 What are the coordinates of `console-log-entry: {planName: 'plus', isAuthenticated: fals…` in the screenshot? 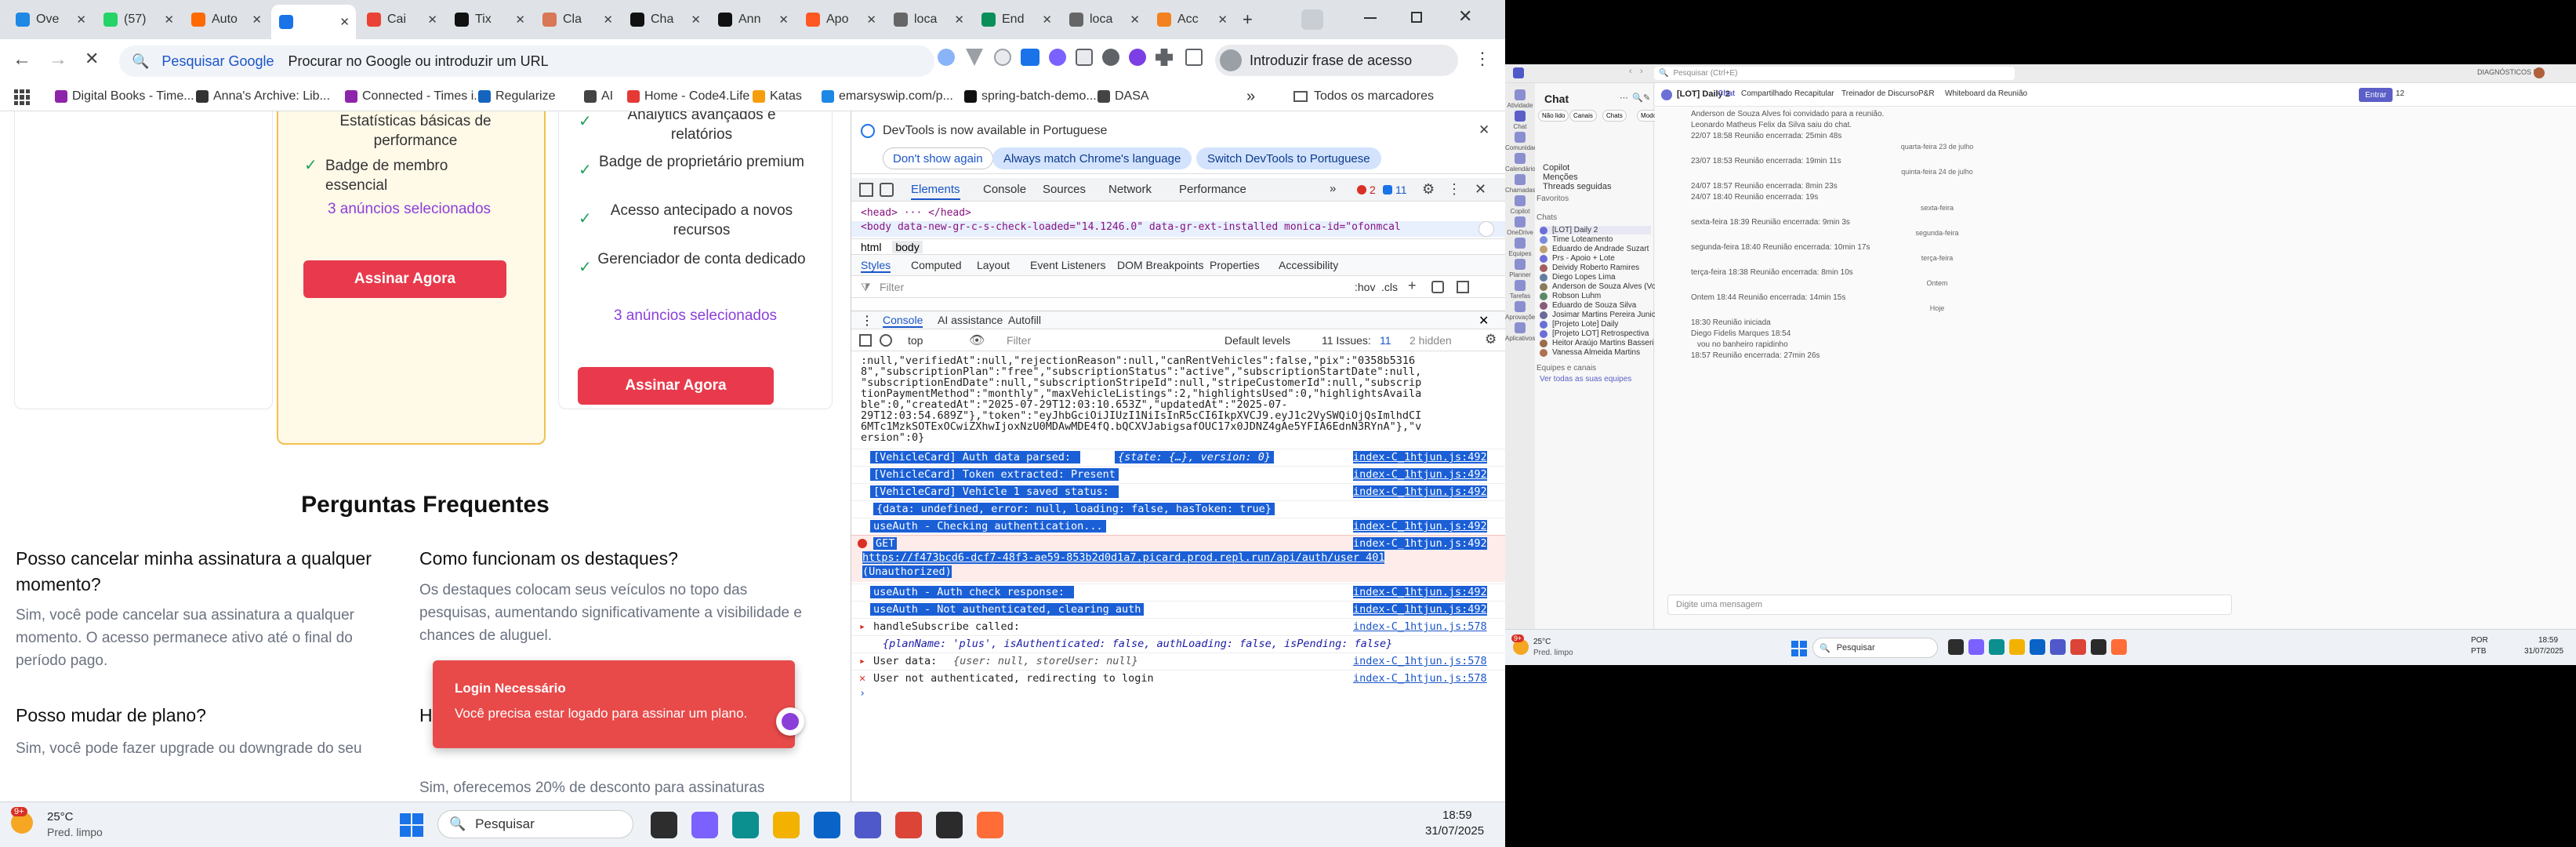 It's located at (1178, 643).